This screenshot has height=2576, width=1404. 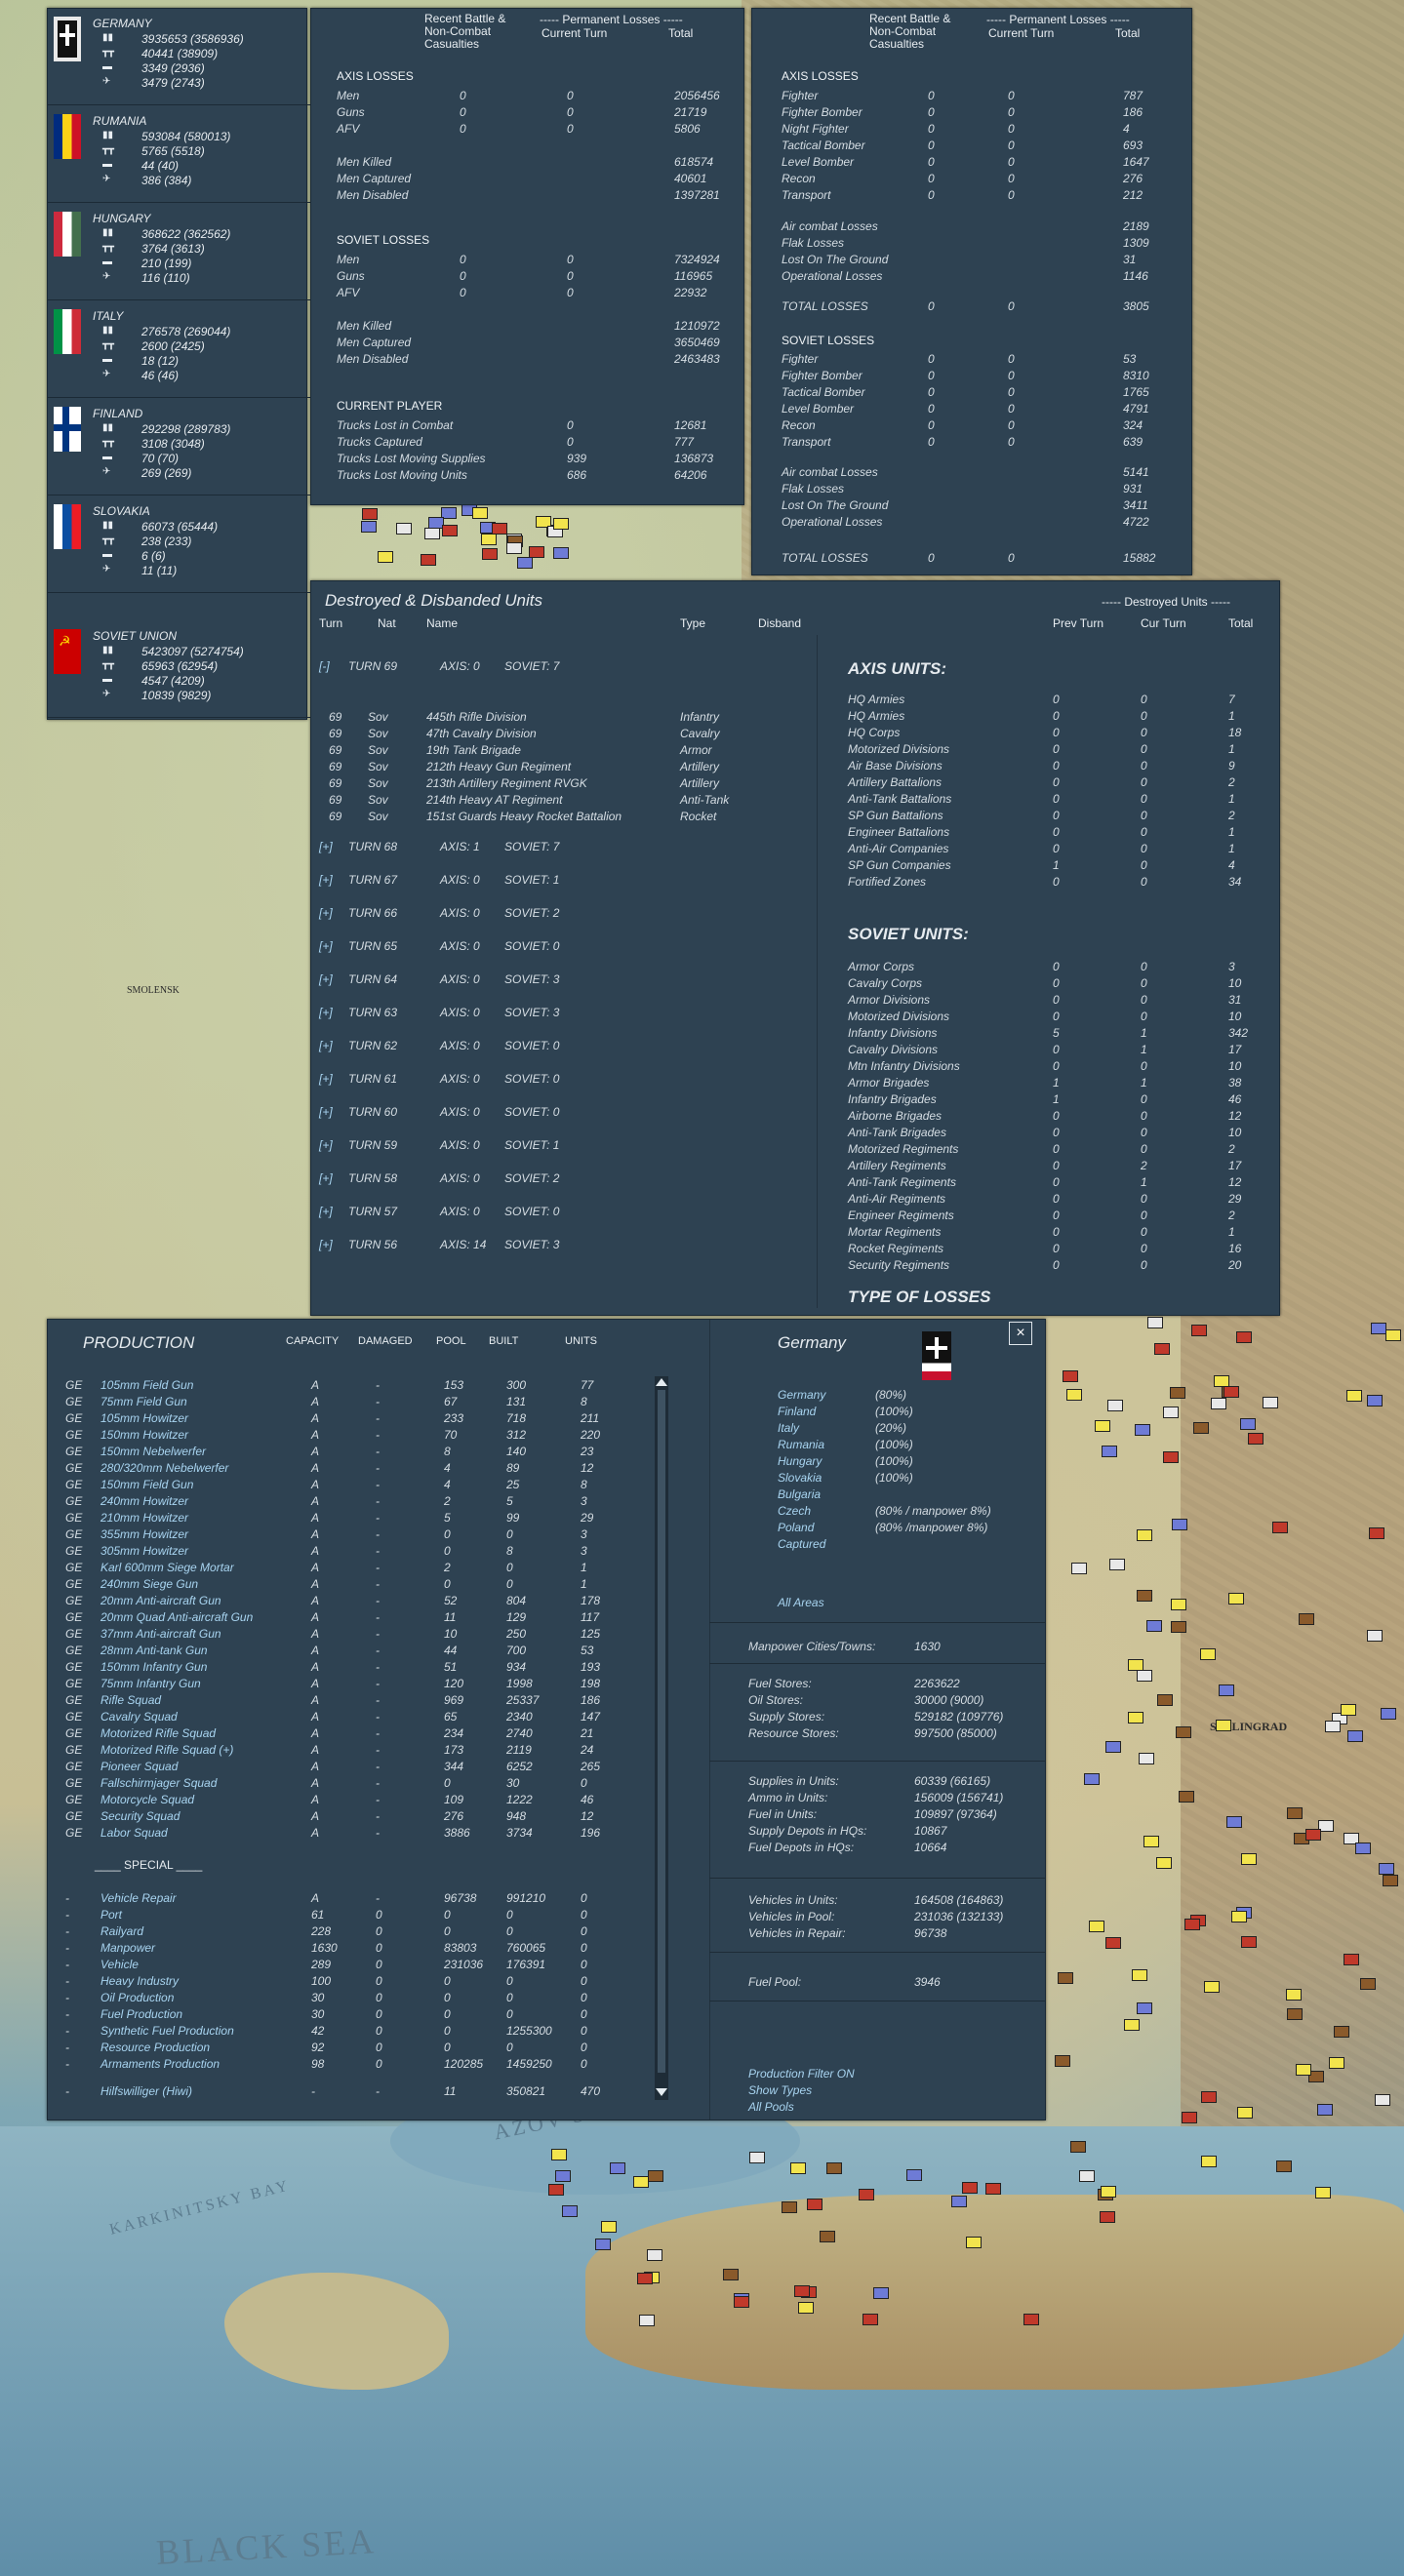 What do you see at coordinates (481, 1413) in the screenshot?
I see `country-list-row: Finland (100%)` at bounding box center [481, 1413].